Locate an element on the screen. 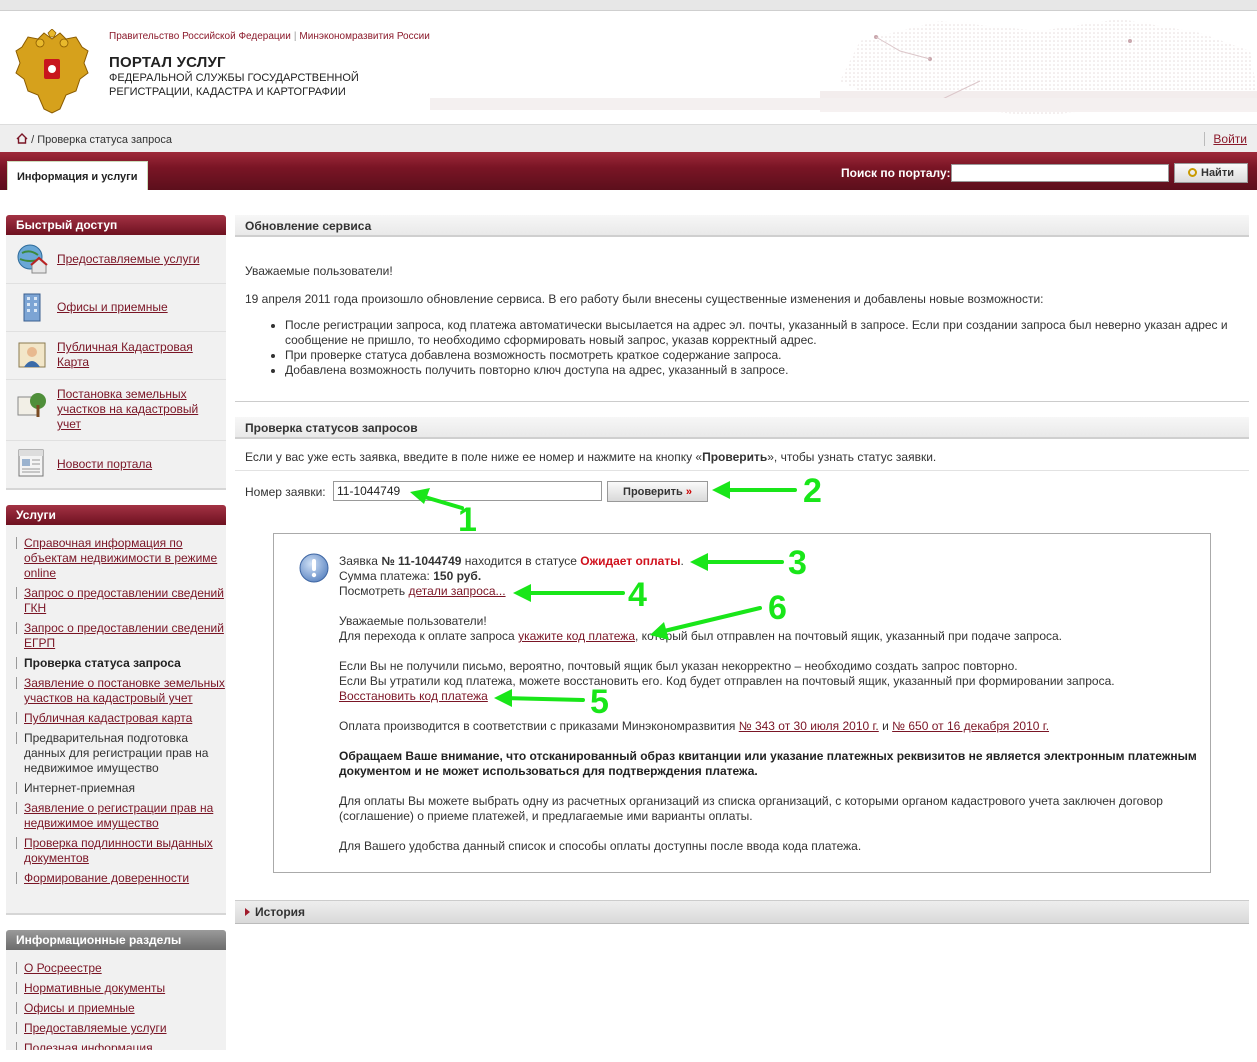 This screenshot has height=1062, width=1257. portal-title: ПОРТАЛ УСЛУГ is located at coordinates (167, 62).